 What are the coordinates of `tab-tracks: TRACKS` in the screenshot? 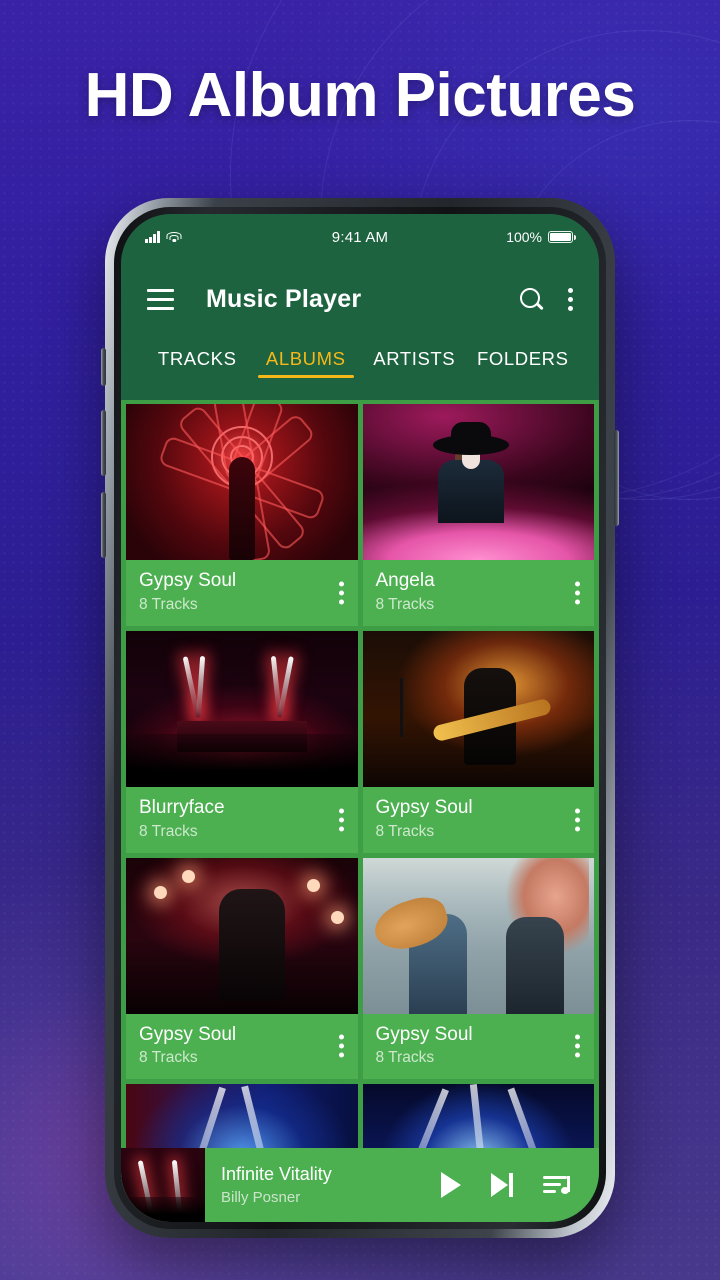 It's located at (197, 354).